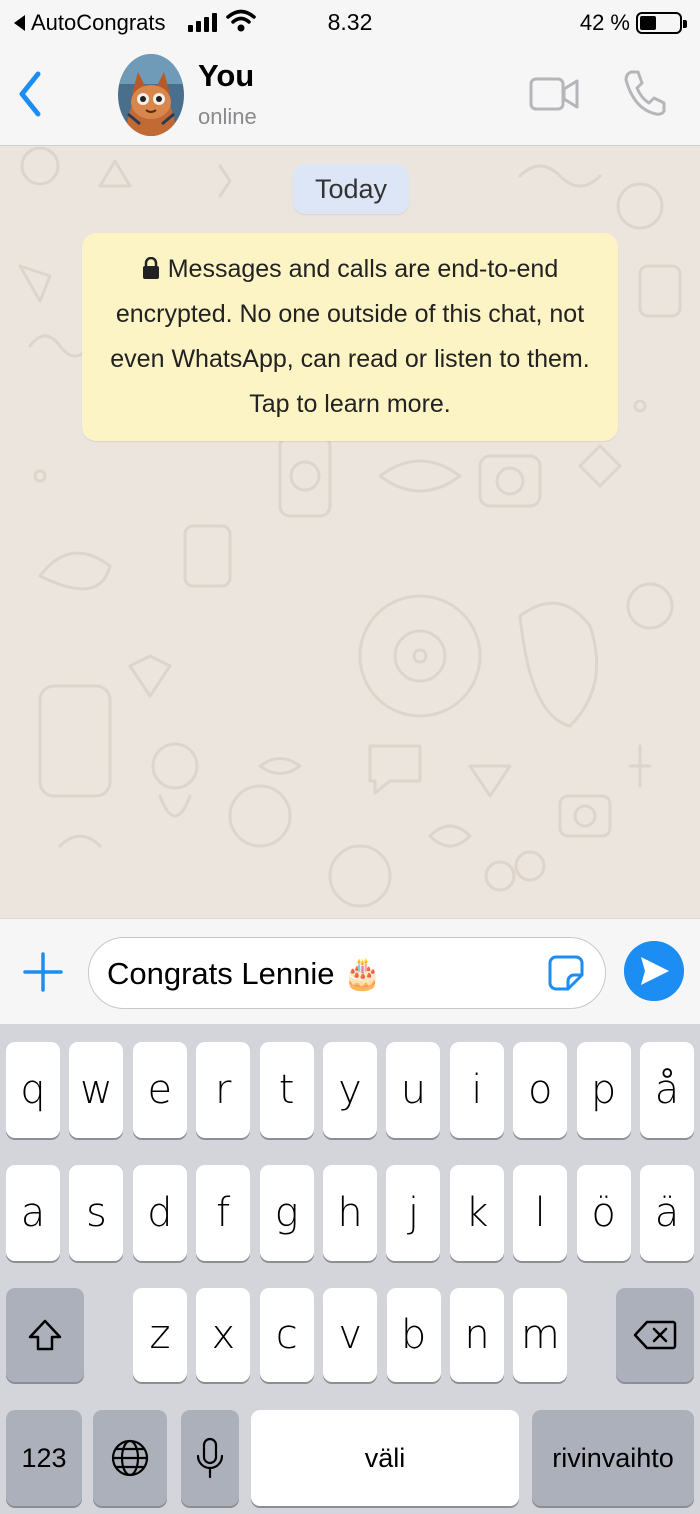 This screenshot has height=1514, width=700. I want to click on key-q: q, so click(33, 1090).